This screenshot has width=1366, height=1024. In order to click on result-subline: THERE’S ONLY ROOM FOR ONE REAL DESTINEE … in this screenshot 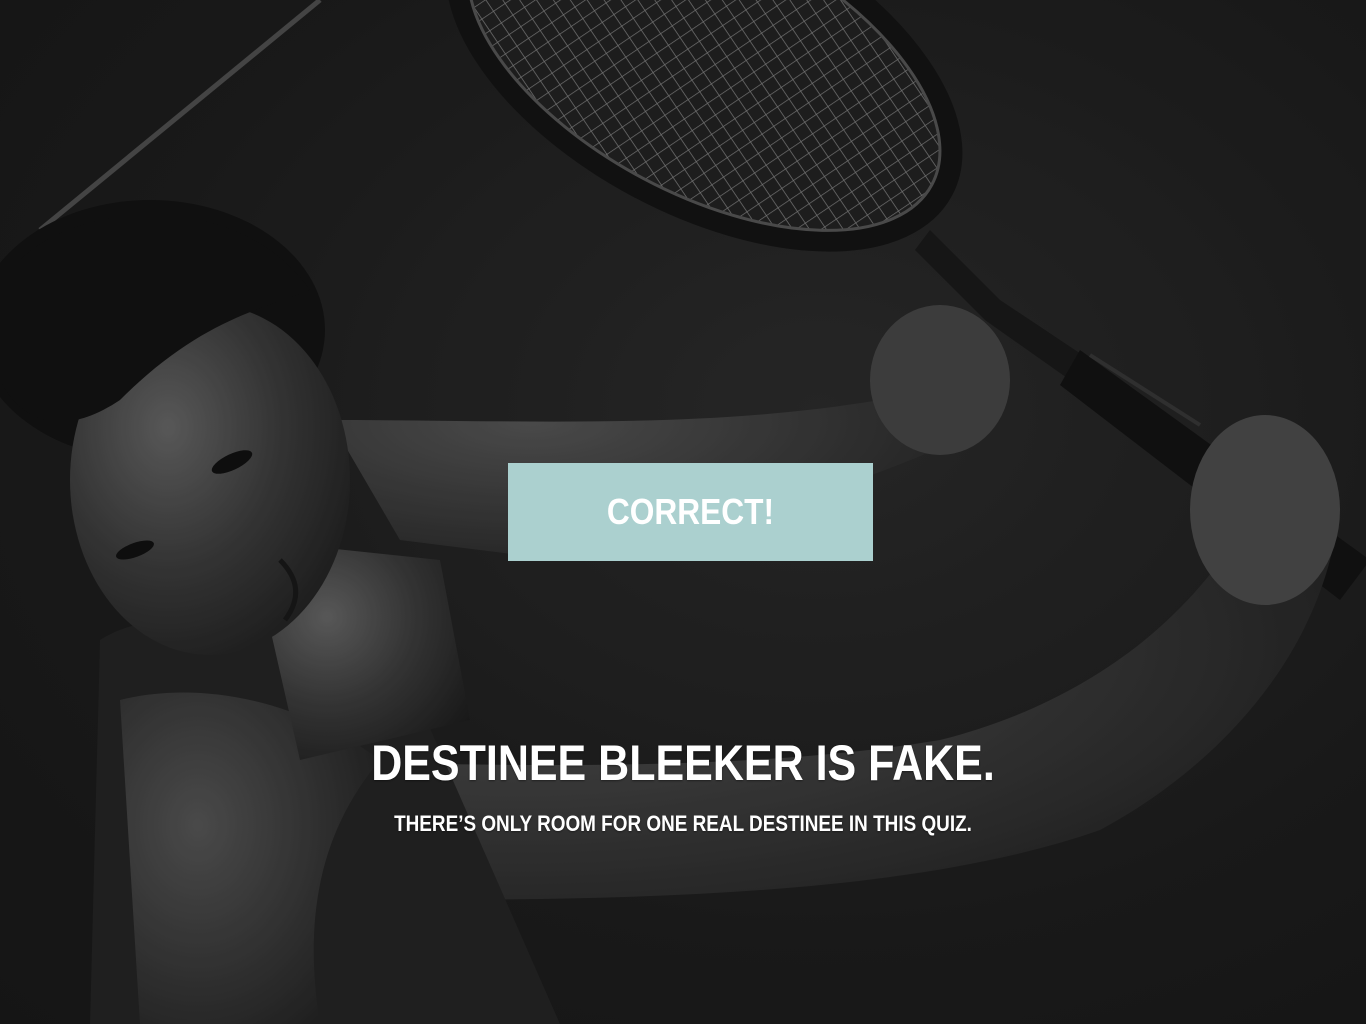, I will do `click(683, 823)`.